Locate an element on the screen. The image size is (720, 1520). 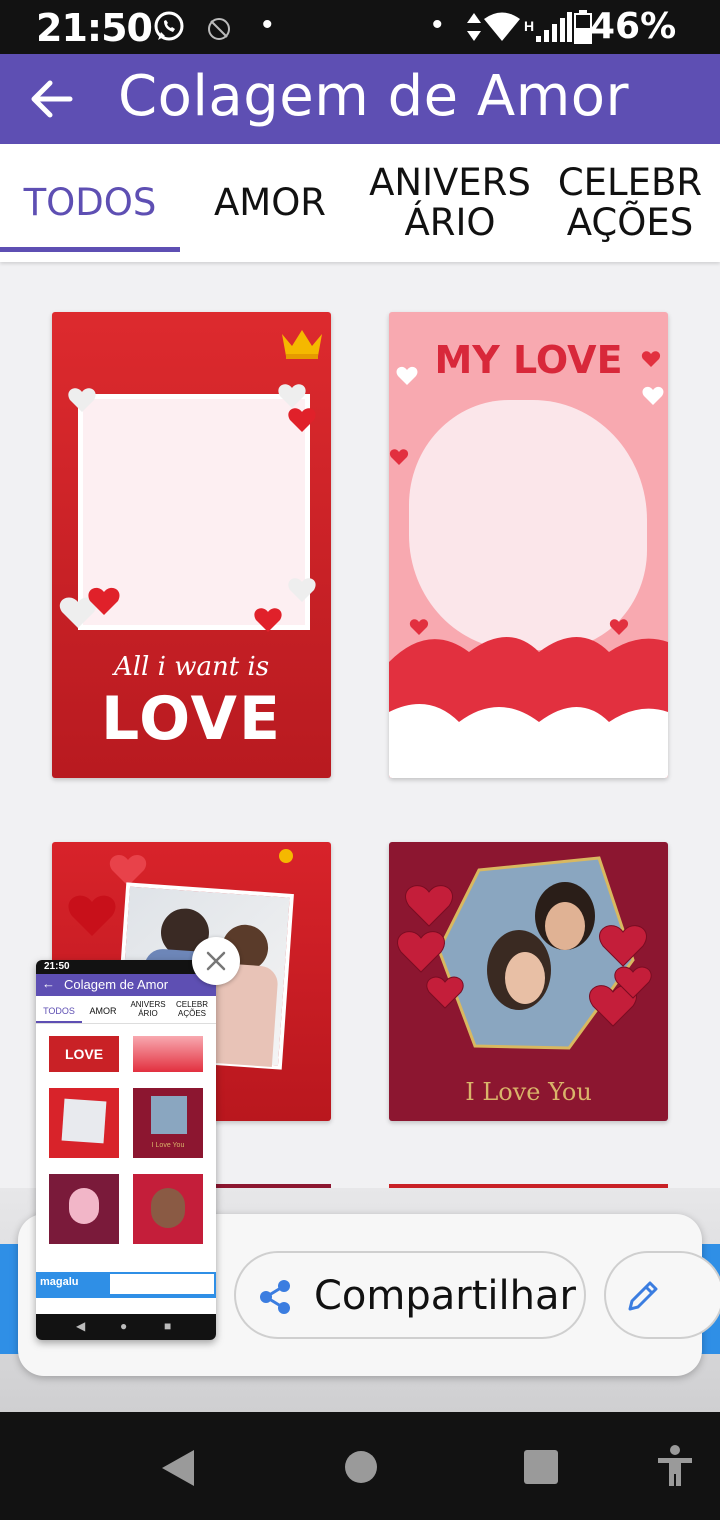
thumb-tab: TODOS is located at coordinates (59, 1011).